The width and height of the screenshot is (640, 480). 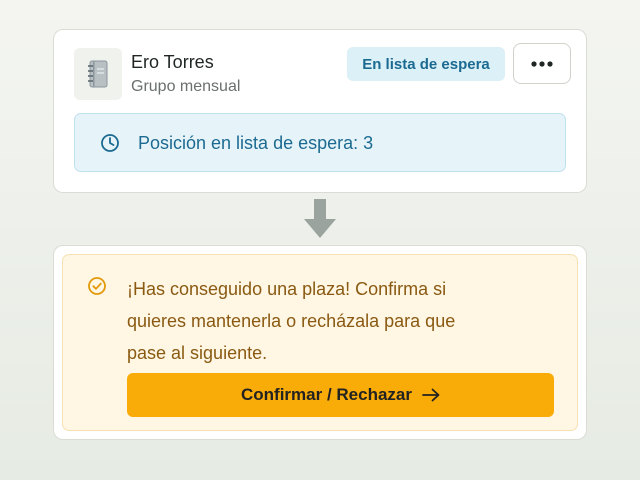 I want to click on notebook-icon, so click(x=98, y=74).